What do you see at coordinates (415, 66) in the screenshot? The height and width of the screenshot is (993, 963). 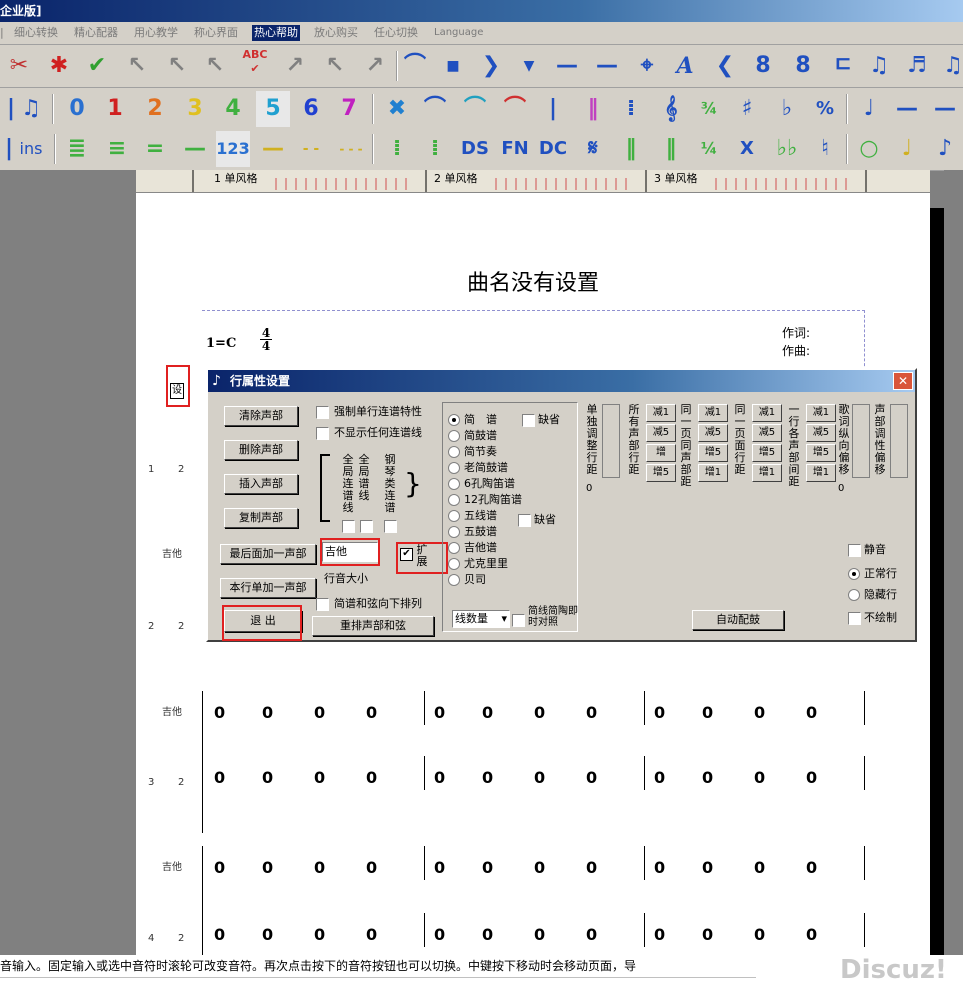 I see `fermata-icon: ⌒` at bounding box center [415, 66].